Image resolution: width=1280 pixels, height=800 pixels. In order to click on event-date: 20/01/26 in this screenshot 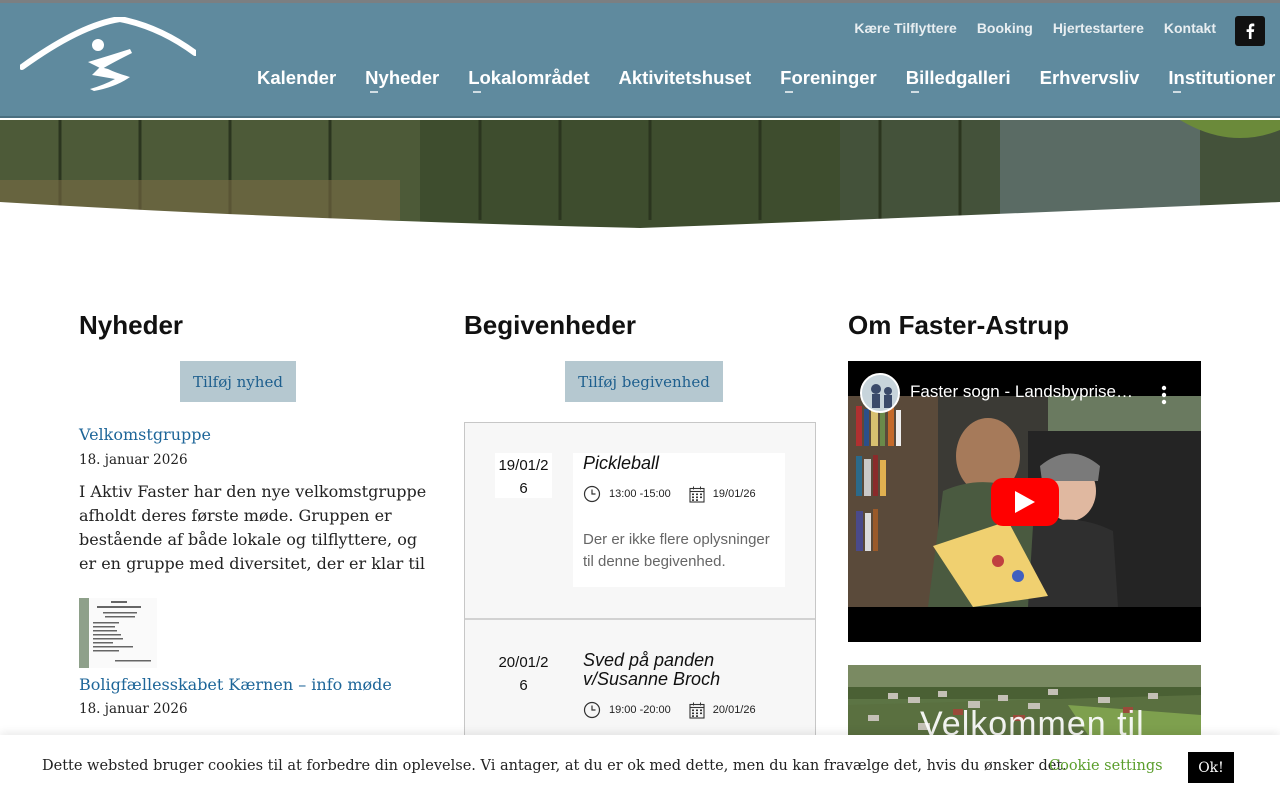, I will do `click(734, 710)`.